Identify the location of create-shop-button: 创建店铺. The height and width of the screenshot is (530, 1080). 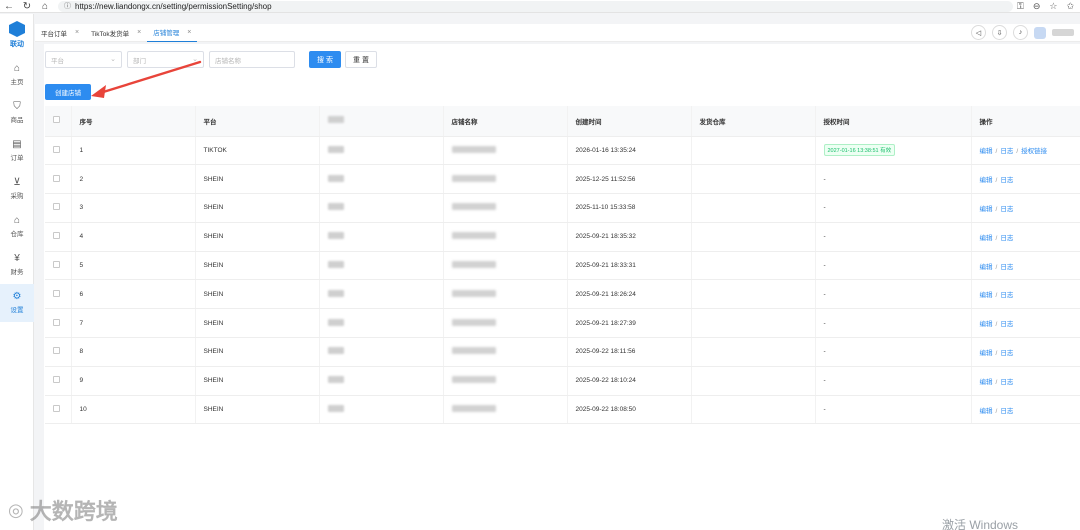
(68, 92).